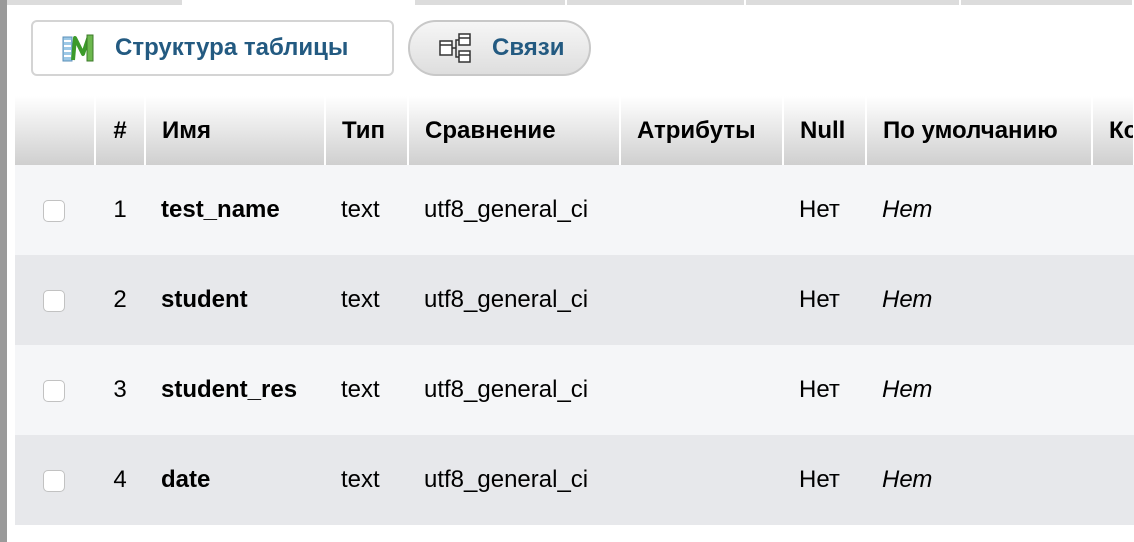 The height and width of the screenshot is (542, 1134). I want to click on tab-relations-label: Связи, so click(528, 47).